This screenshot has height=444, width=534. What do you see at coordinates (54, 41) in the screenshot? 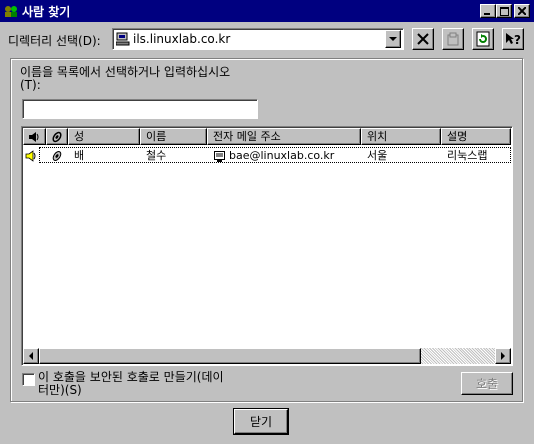
I see `directory-label: 디렉터리 선택(D):` at bounding box center [54, 41].